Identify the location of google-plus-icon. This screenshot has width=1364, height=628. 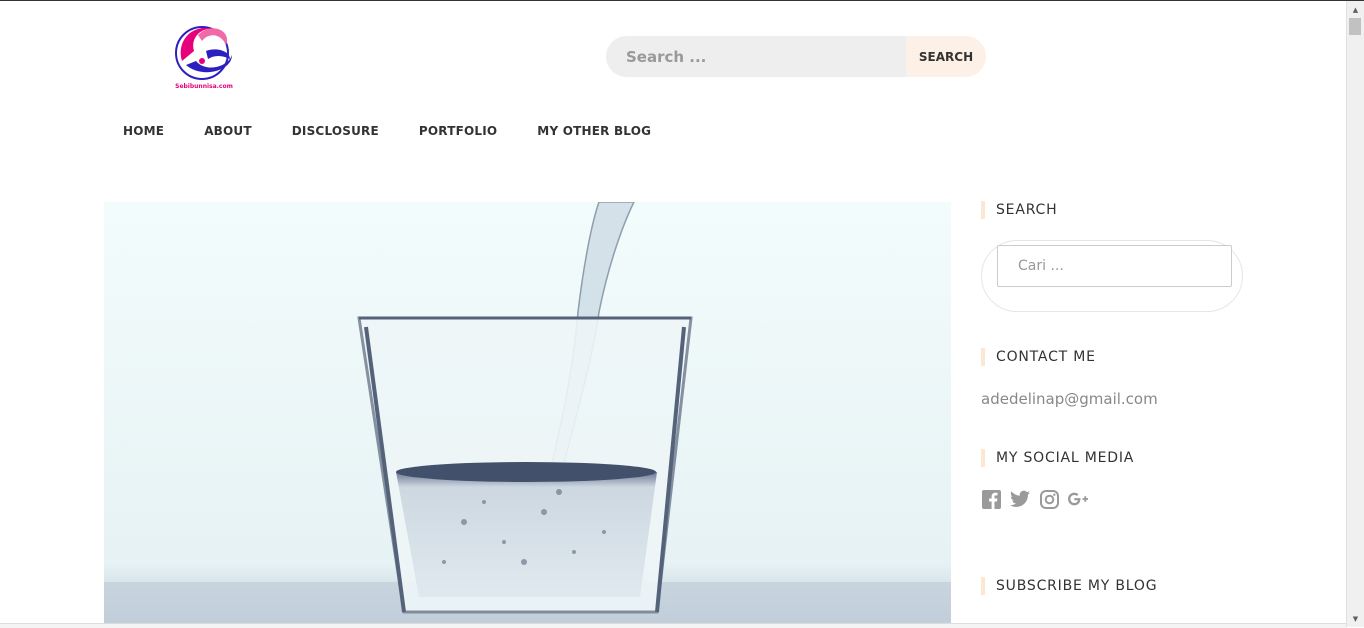
(1078, 499).